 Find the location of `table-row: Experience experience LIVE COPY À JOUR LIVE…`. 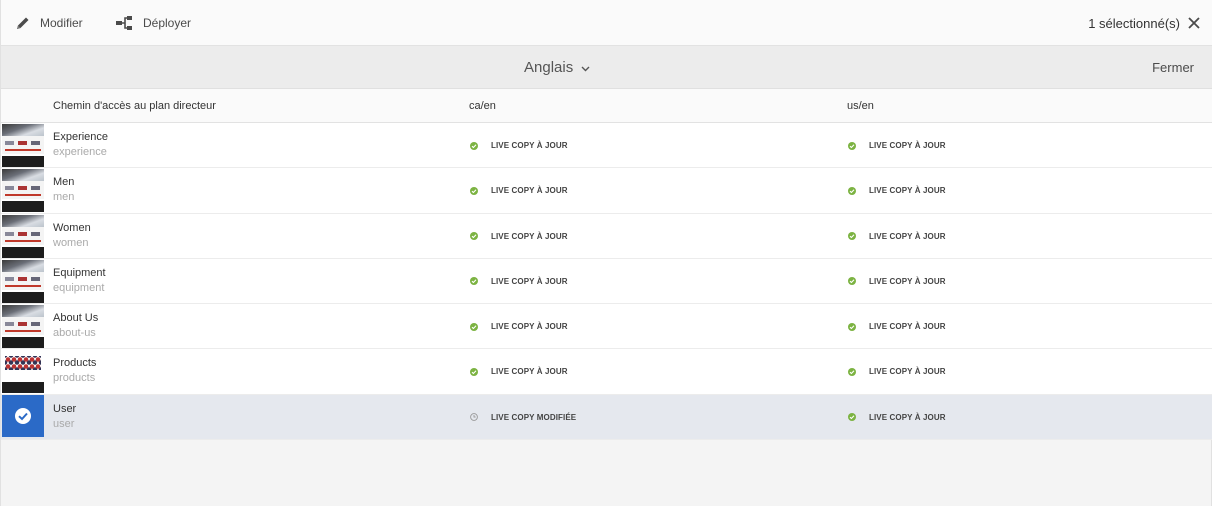

table-row: Experience experience LIVE COPY À JOUR LIVE… is located at coordinates (606, 146).